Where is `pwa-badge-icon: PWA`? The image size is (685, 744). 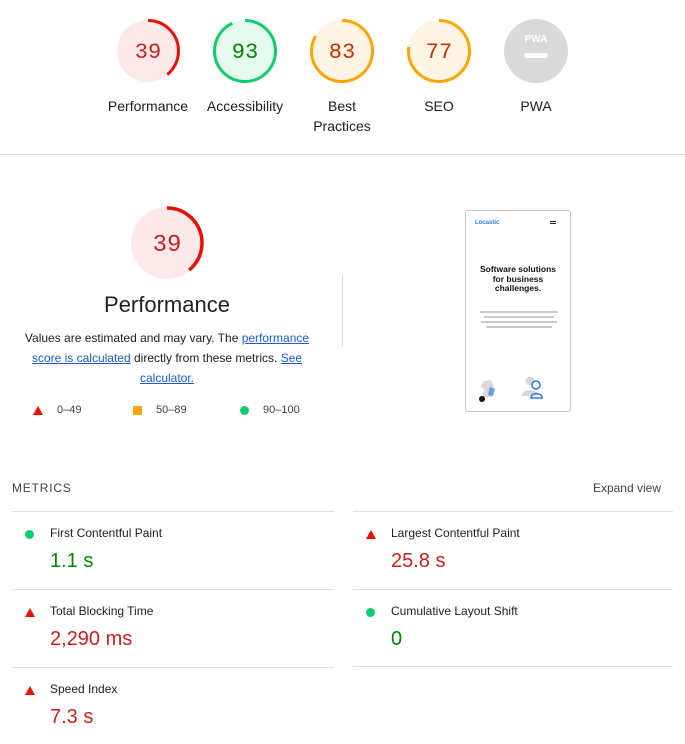
pwa-badge-icon: PWA is located at coordinates (536, 51).